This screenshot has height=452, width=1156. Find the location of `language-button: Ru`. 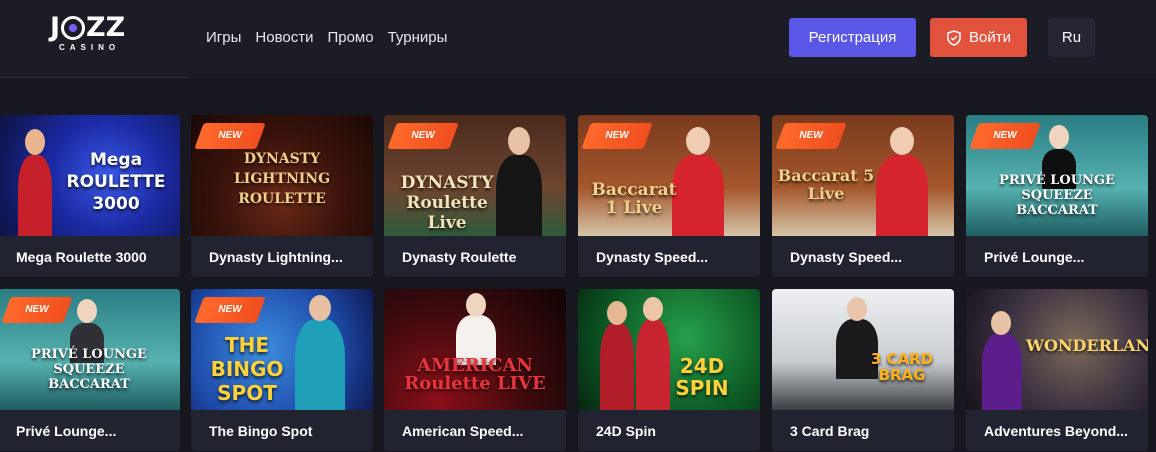

language-button: Ru is located at coordinates (1071, 37).